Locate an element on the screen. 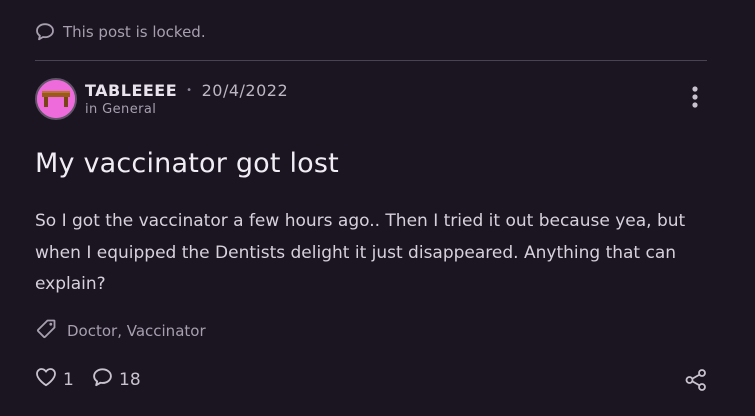 This screenshot has height=416, width=755. tag-icon is located at coordinates (46, 331).